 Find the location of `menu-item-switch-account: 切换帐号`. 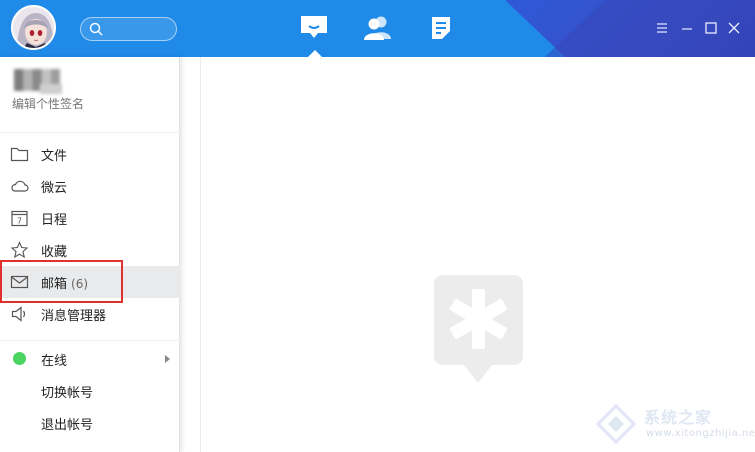

menu-item-switch-account: 切换帐号 is located at coordinates (90, 391).